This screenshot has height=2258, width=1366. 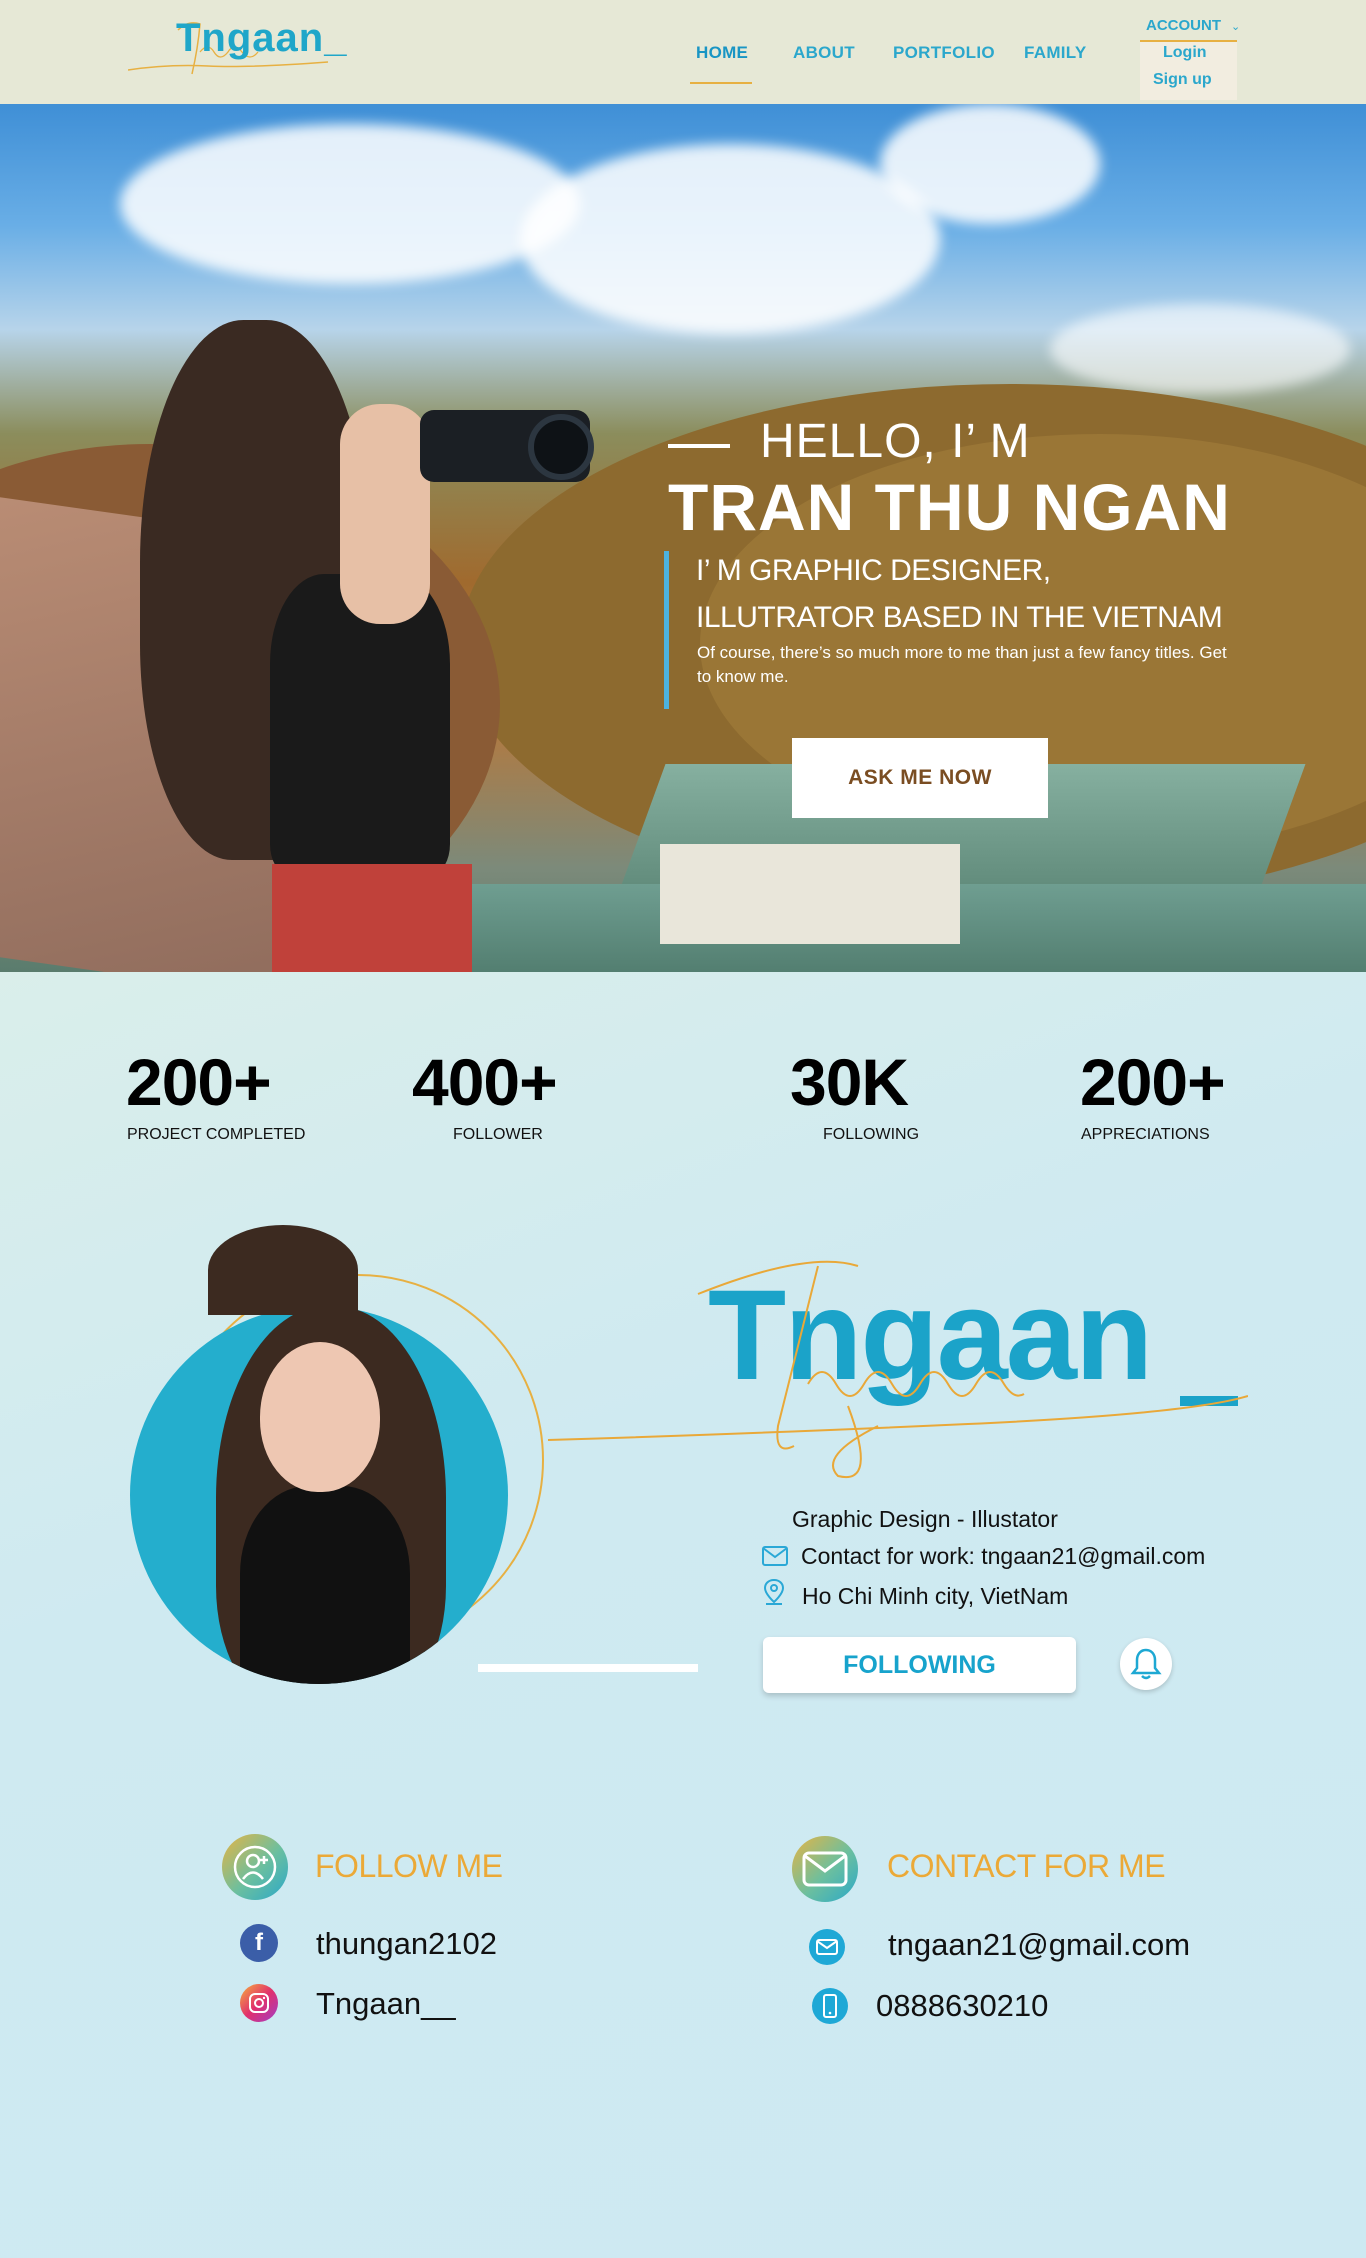 What do you see at coordinates (871, 1134) in the screenshot?
I see `stat-label: FOLLOWING` at bounding box center [871, 1134].